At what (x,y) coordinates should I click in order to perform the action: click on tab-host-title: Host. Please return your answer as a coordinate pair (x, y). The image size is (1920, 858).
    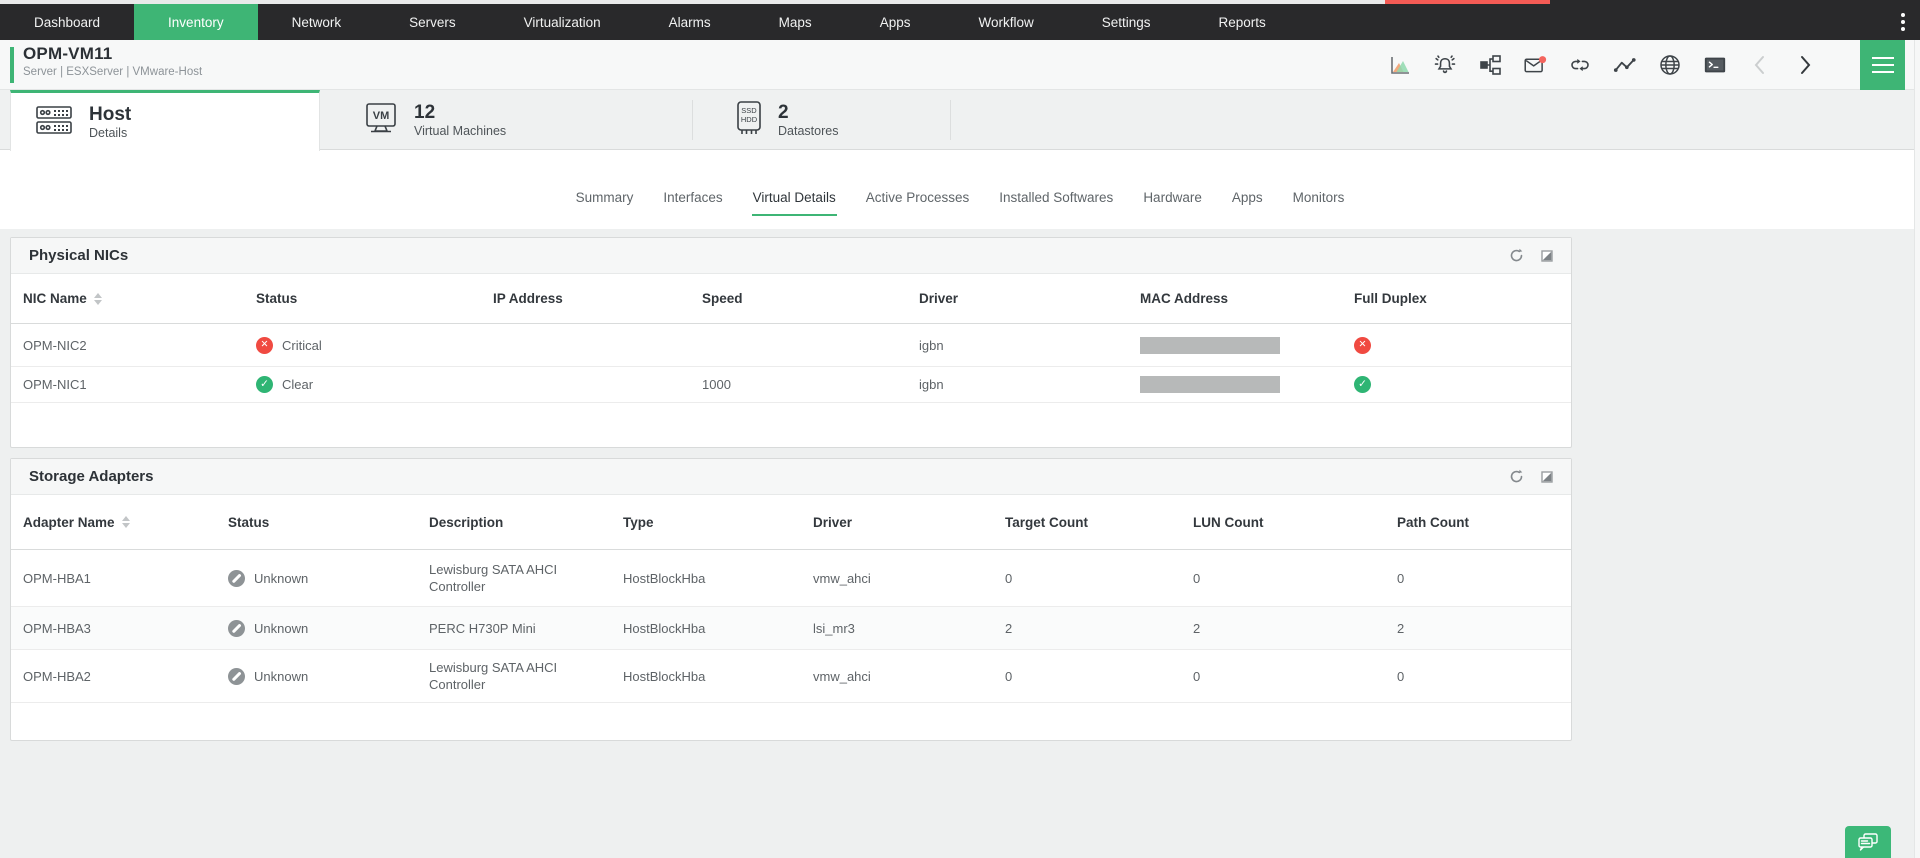
    Looking at the image, I should click on (110, 114).